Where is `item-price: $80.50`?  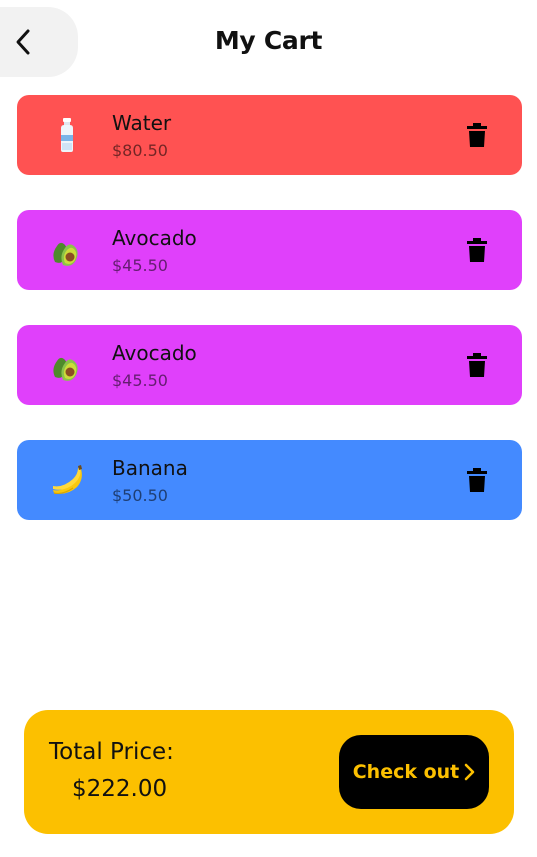
item-price: $80.50 is located at coordinates (140, 150).